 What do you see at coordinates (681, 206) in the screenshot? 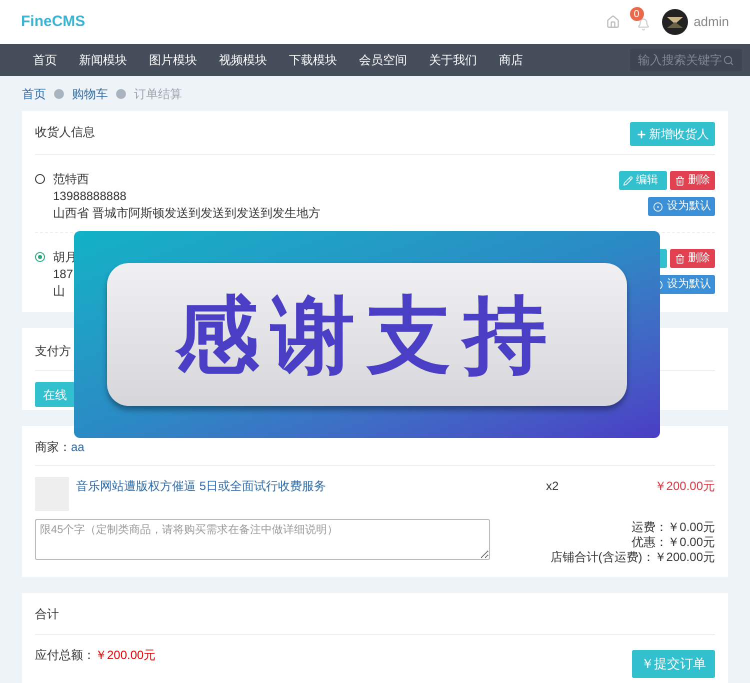
I see `set-default-button: 设为默认` at bounding box center [681, 206].